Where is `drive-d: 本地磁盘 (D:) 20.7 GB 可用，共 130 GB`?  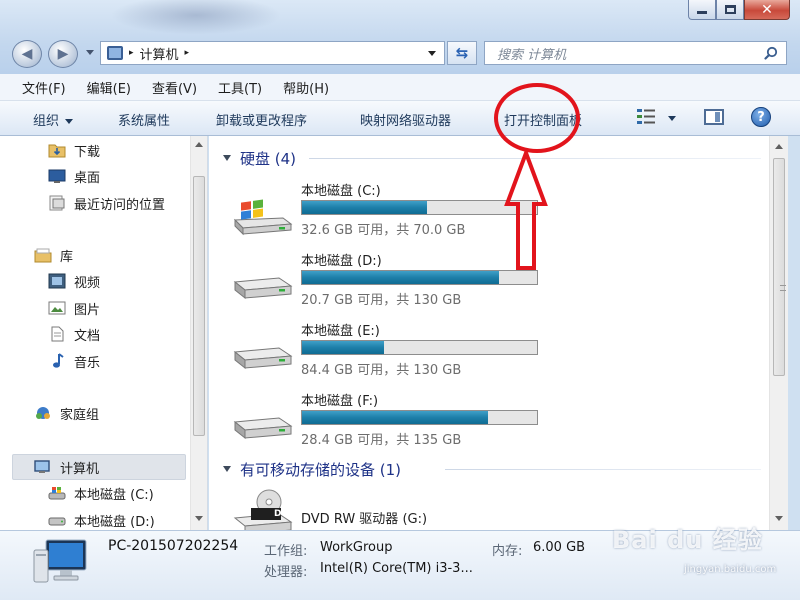 drive-d: 本地磁盘 (D:) 20.7 GB 可用，共 130 GB is located at coordinates (391, 283).